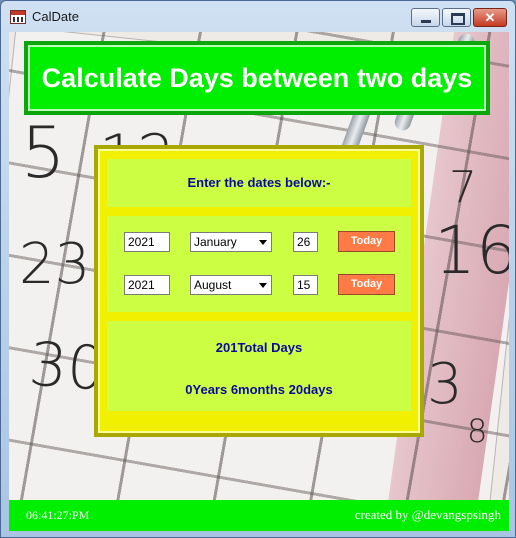 This screenshot has width=516, height=538. Describe the element at coordinates (58, 515) in the screenshot. I see `clock-label: 06:41:27:PM` at that location.